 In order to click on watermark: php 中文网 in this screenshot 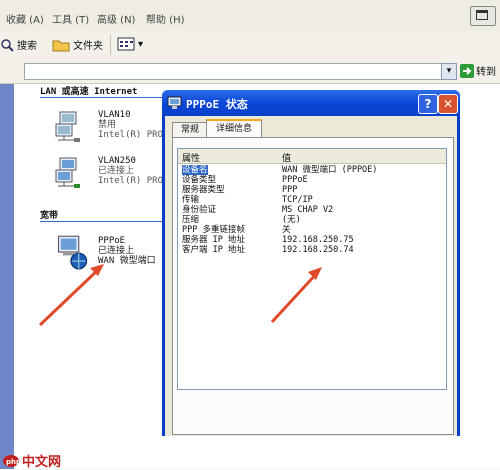, I will do `click(32, 460)`.